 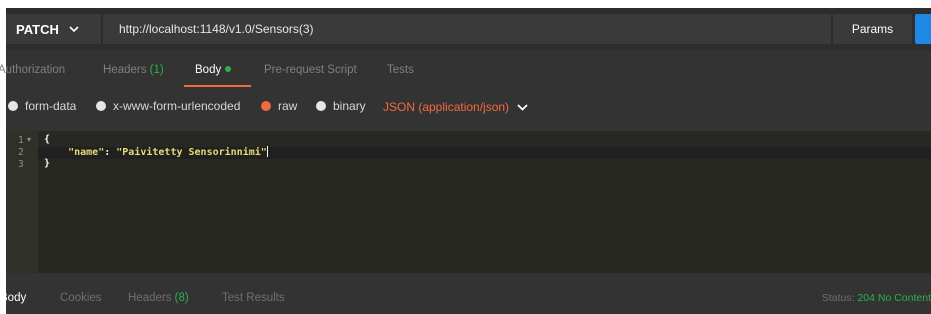 What do you see at coordinates (81, 298) in the screenshot?
I see `response-tab-cookies: Cookies` at bounding box center [81, 298].